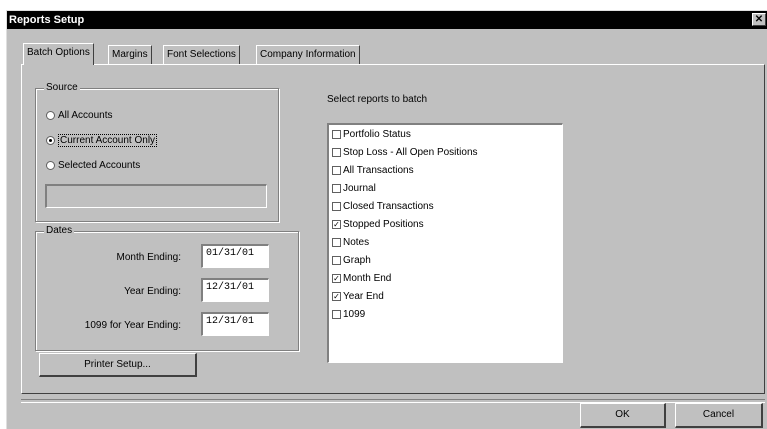 Image resolution: width=767 pixels, height=429 pixels. I want to click on ok-button: OK, so click(623, 415).